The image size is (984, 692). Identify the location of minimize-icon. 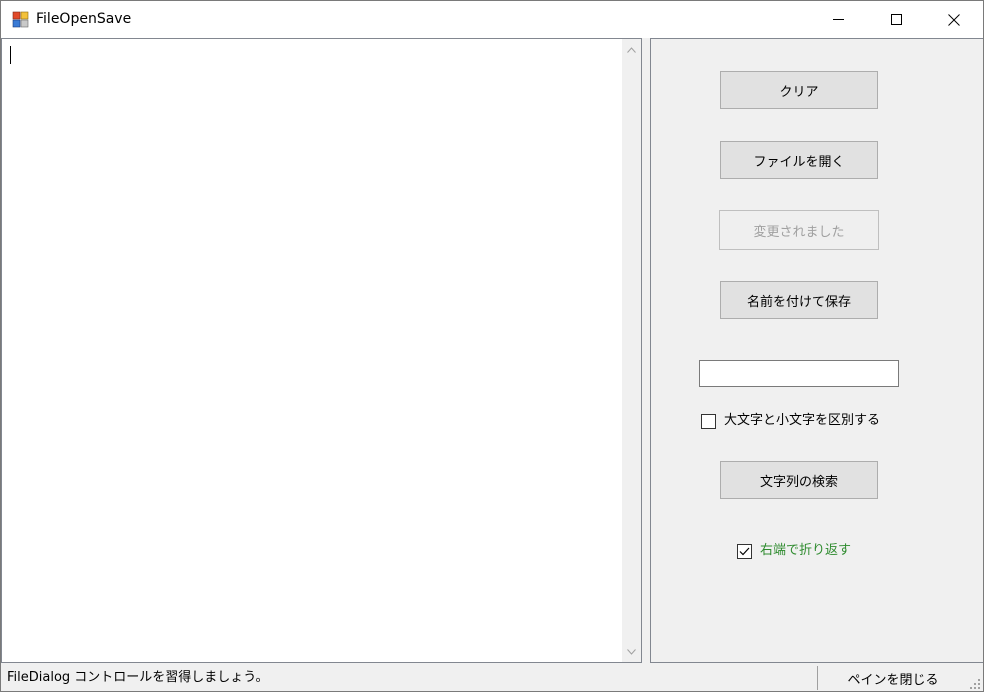
(838, 19).